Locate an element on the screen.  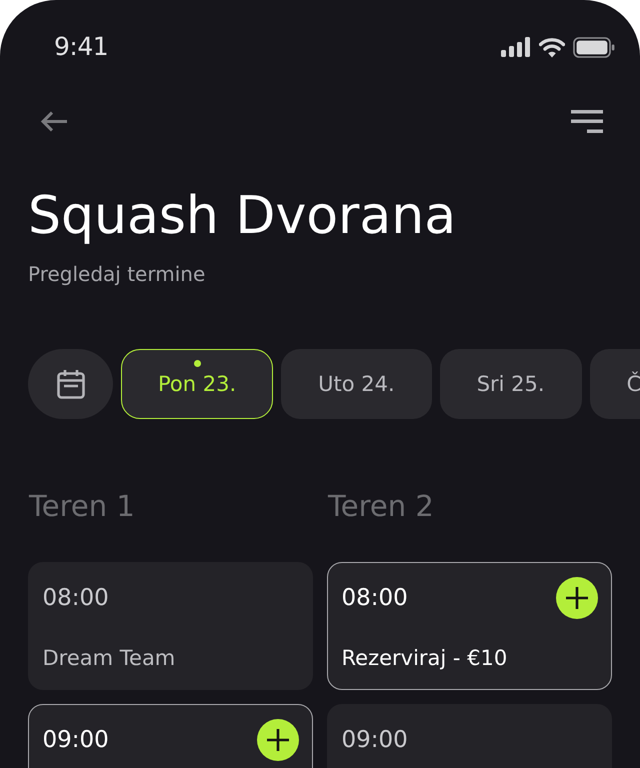
court-heading: Teren 1 is located at coordinates (81, 506).